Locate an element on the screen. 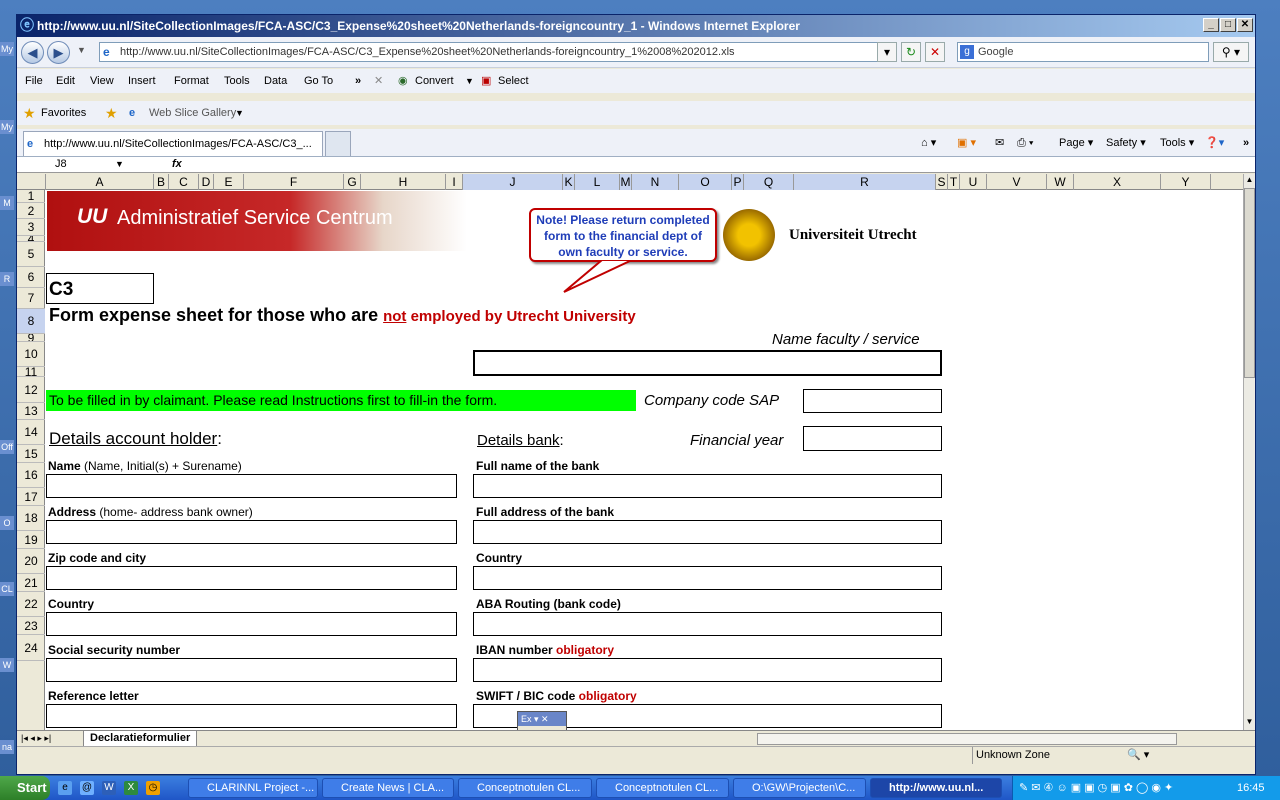  column-header-t: T is located at coordinates (954, 182).